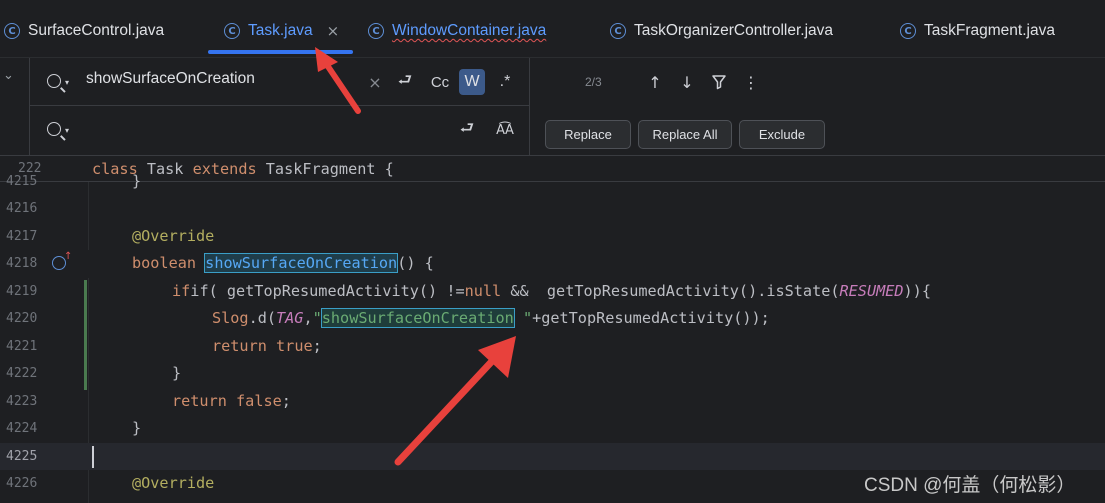 This screenshot has height=503, width=1105. What do you see at coordinates (280, 52) in the screenshot?
I see `active-tab-indicator` at bounding box center [280, 52].